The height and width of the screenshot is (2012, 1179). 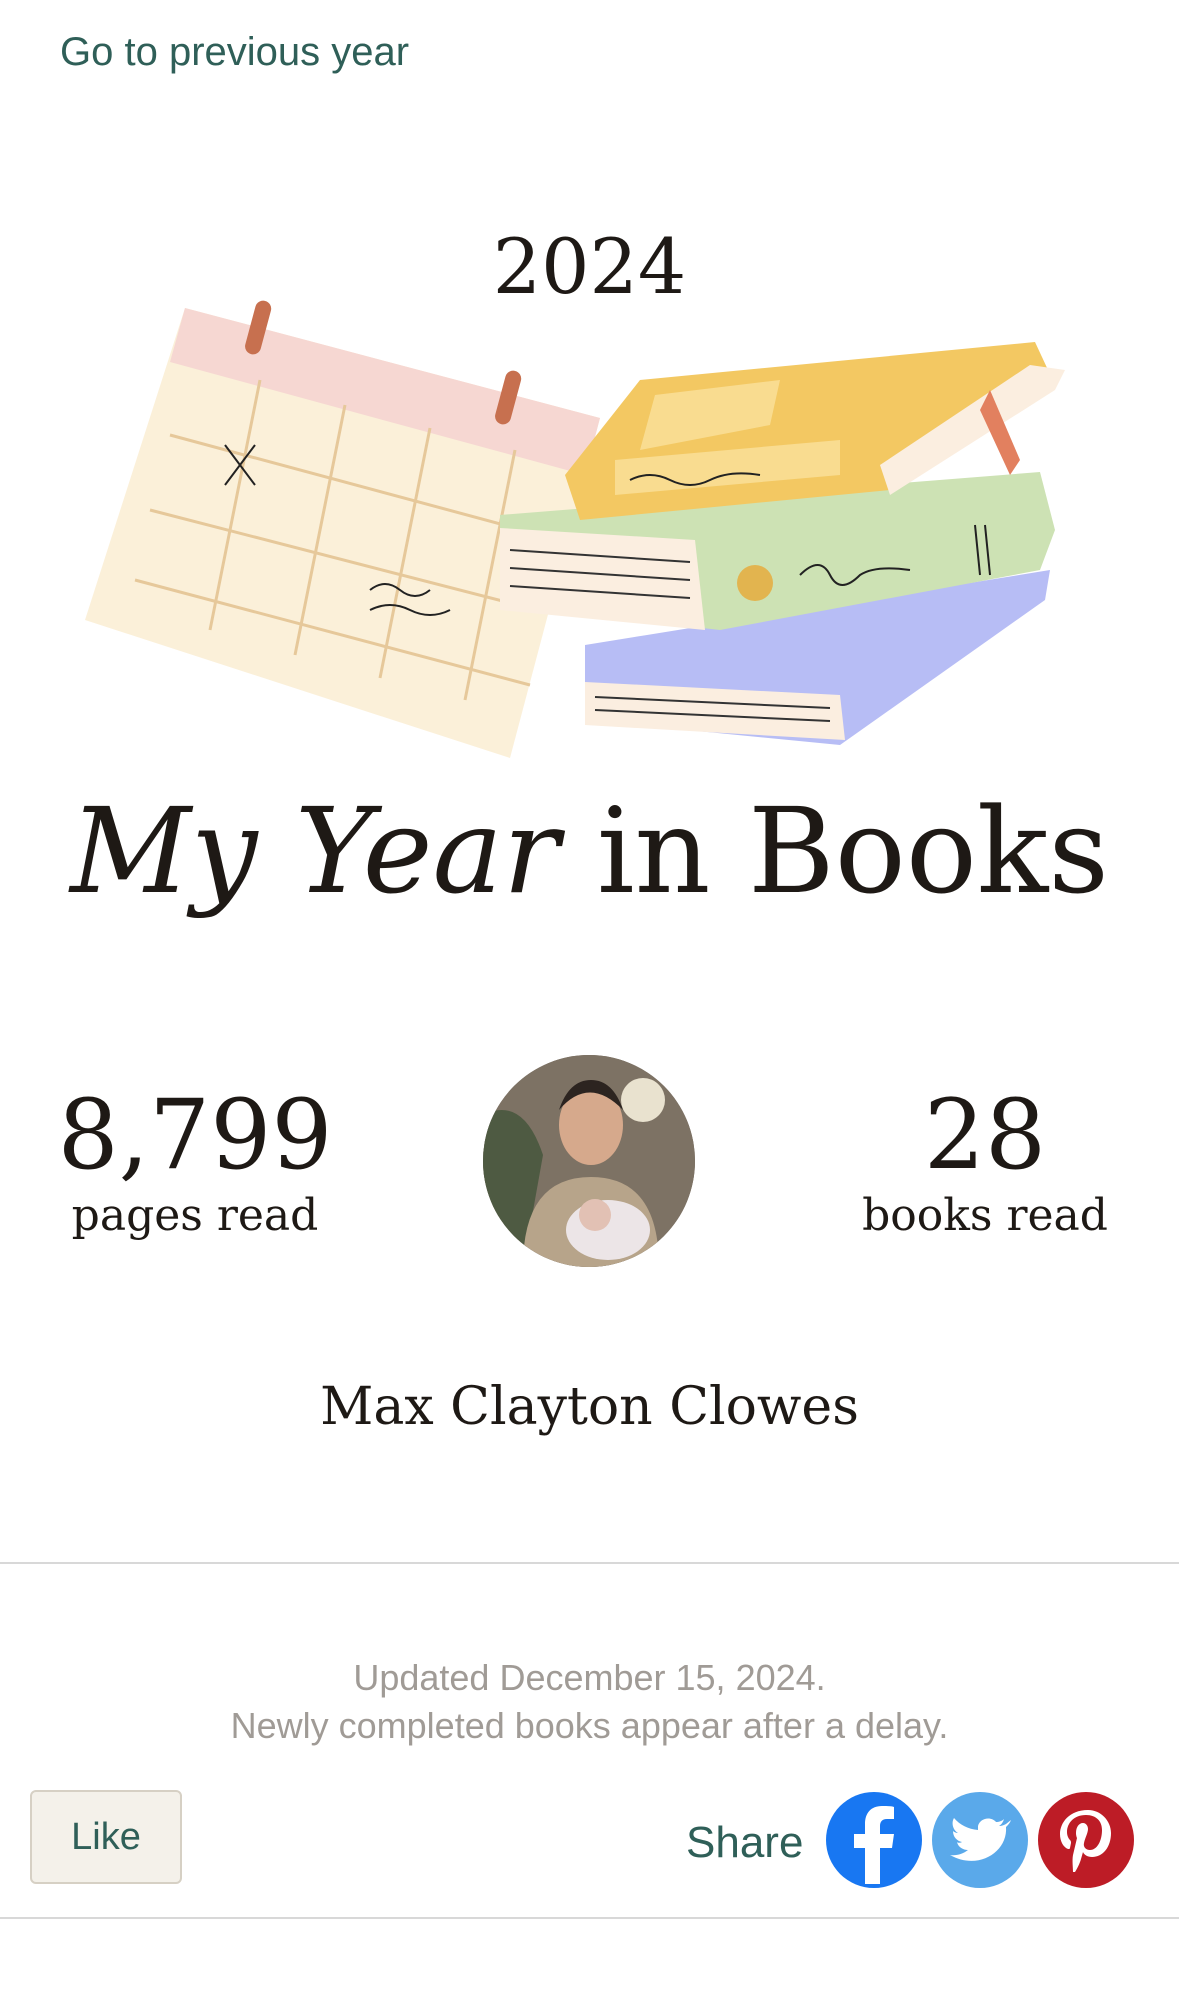 I want to click on title-plain: in Books, so click(x=852, y=851).